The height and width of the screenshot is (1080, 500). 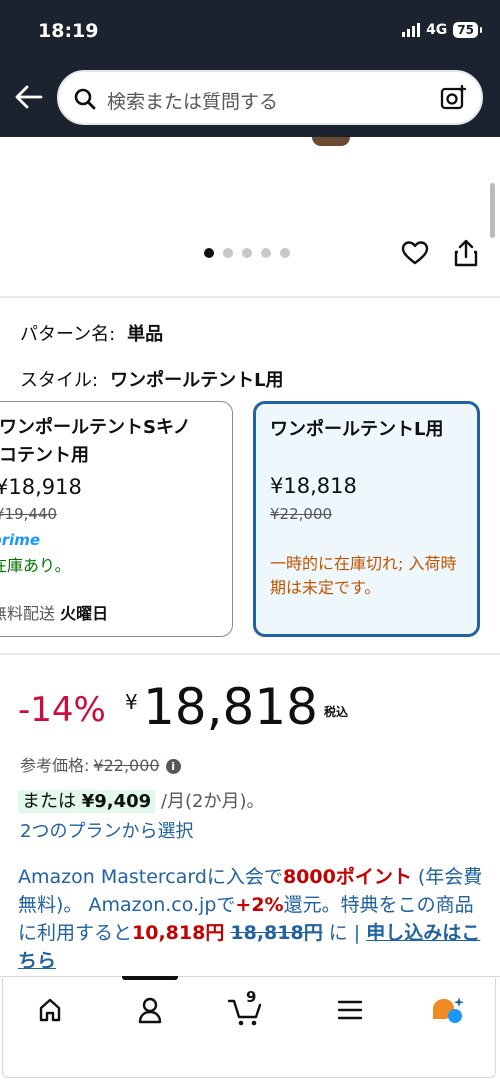 What do you see at coordinates (150, 877) in the screenshot?
I see `promo-text: Amazon Mastercardに入会で` at bounding box center [150, 877].